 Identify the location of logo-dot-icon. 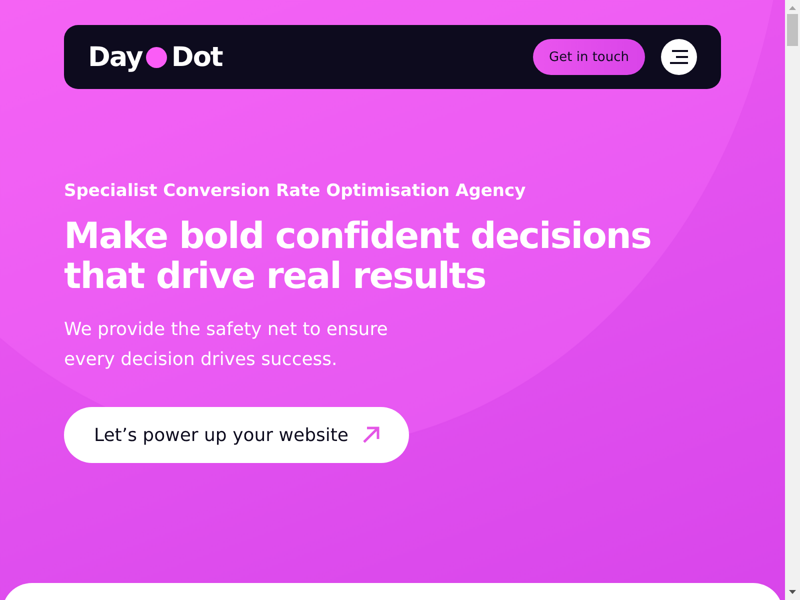
(157, 57).